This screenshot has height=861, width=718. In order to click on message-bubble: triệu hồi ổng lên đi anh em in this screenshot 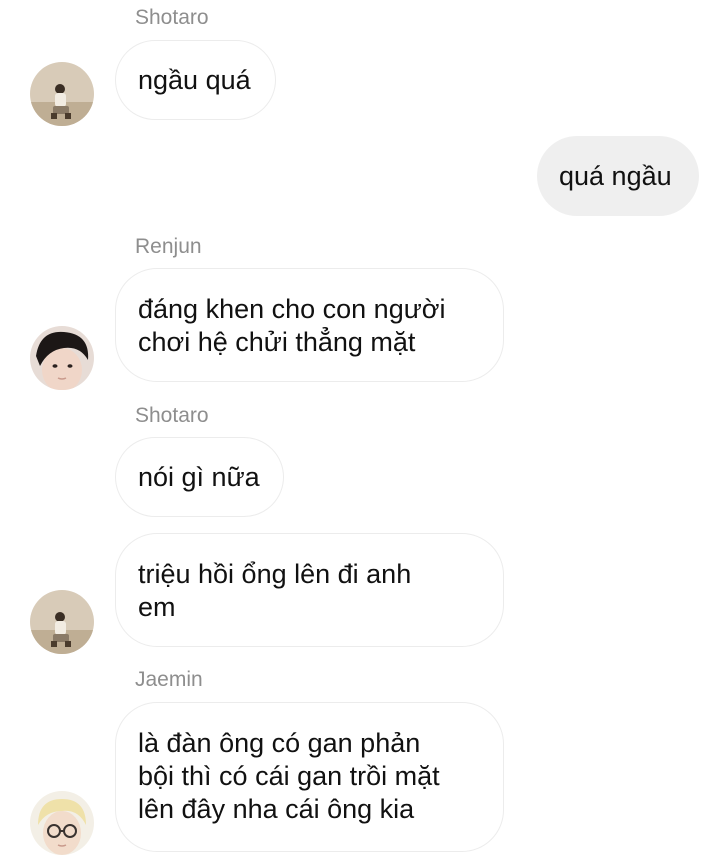, I will do `click(309, 590)`.